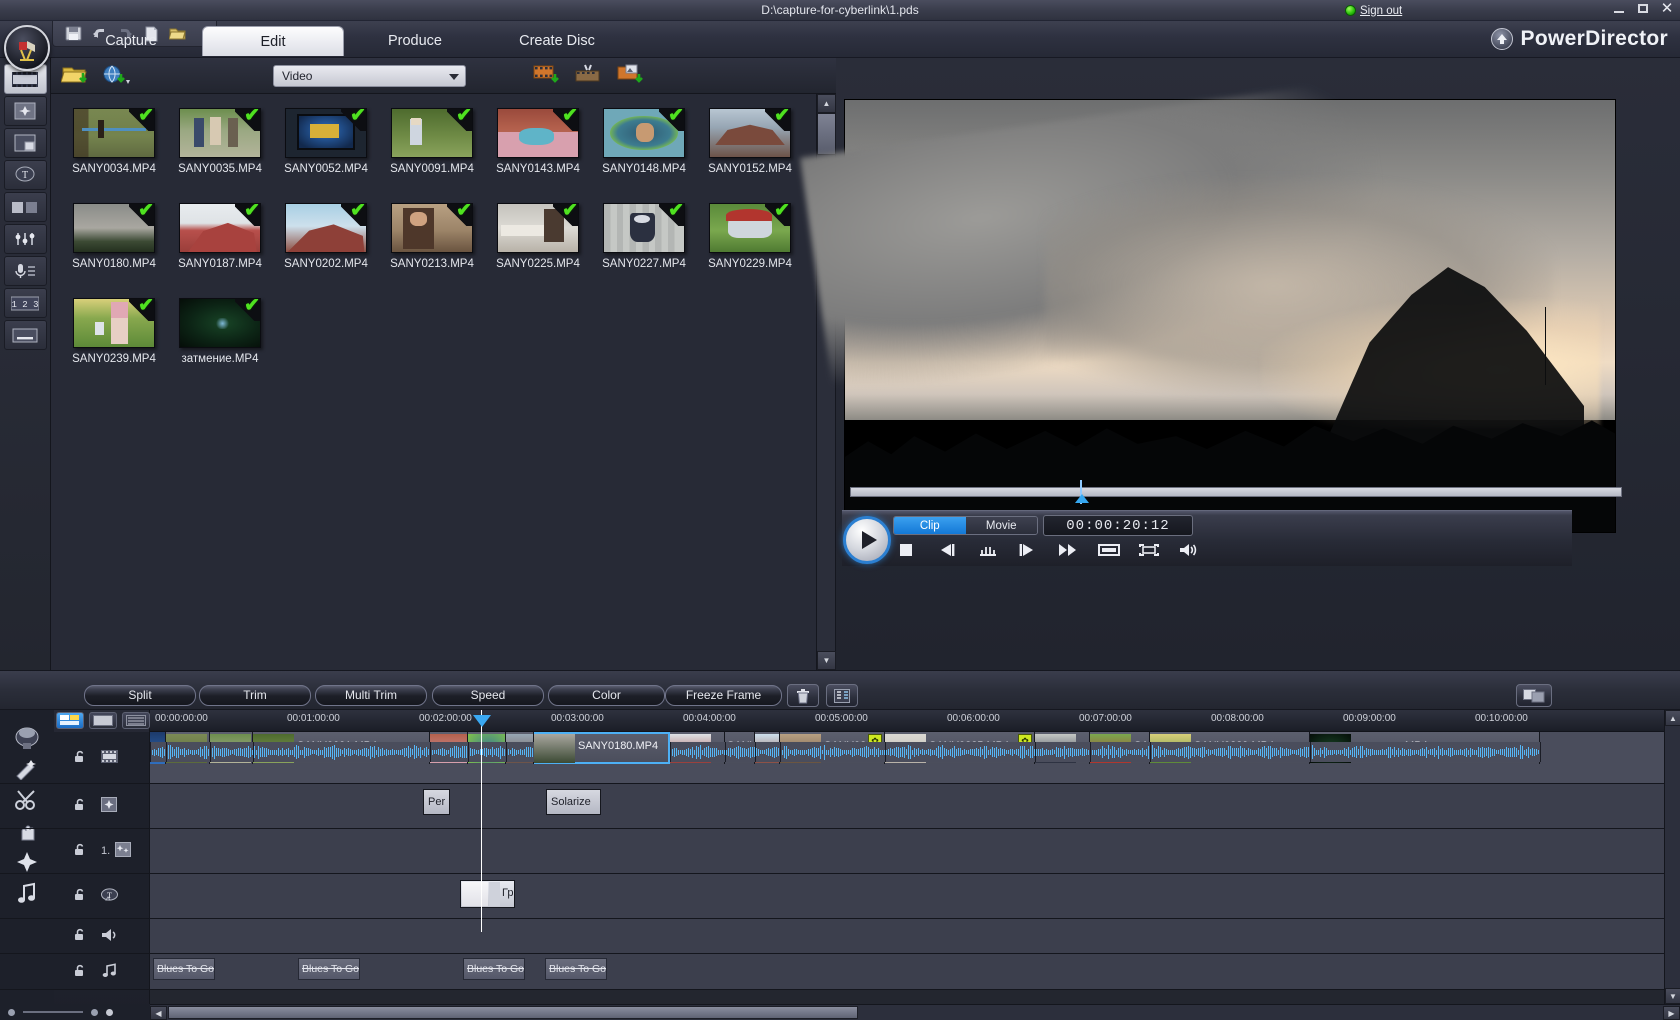 This screenshot has width=1680, height=1020. Describe the element at coordinates (25, 239) in the screenshot. I see `sidebar-item-audio-mixing-room` at that location.